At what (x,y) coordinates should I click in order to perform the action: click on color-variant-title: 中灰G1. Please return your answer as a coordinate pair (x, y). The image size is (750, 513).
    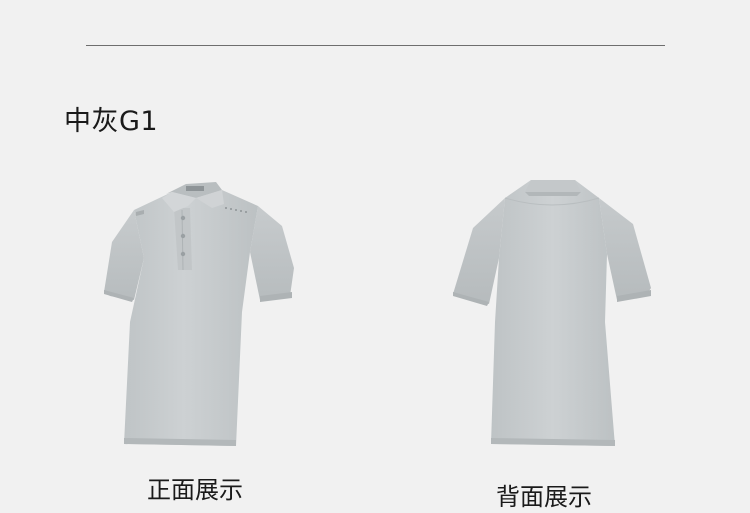
    Looking at the image, I should click on (111, 121).